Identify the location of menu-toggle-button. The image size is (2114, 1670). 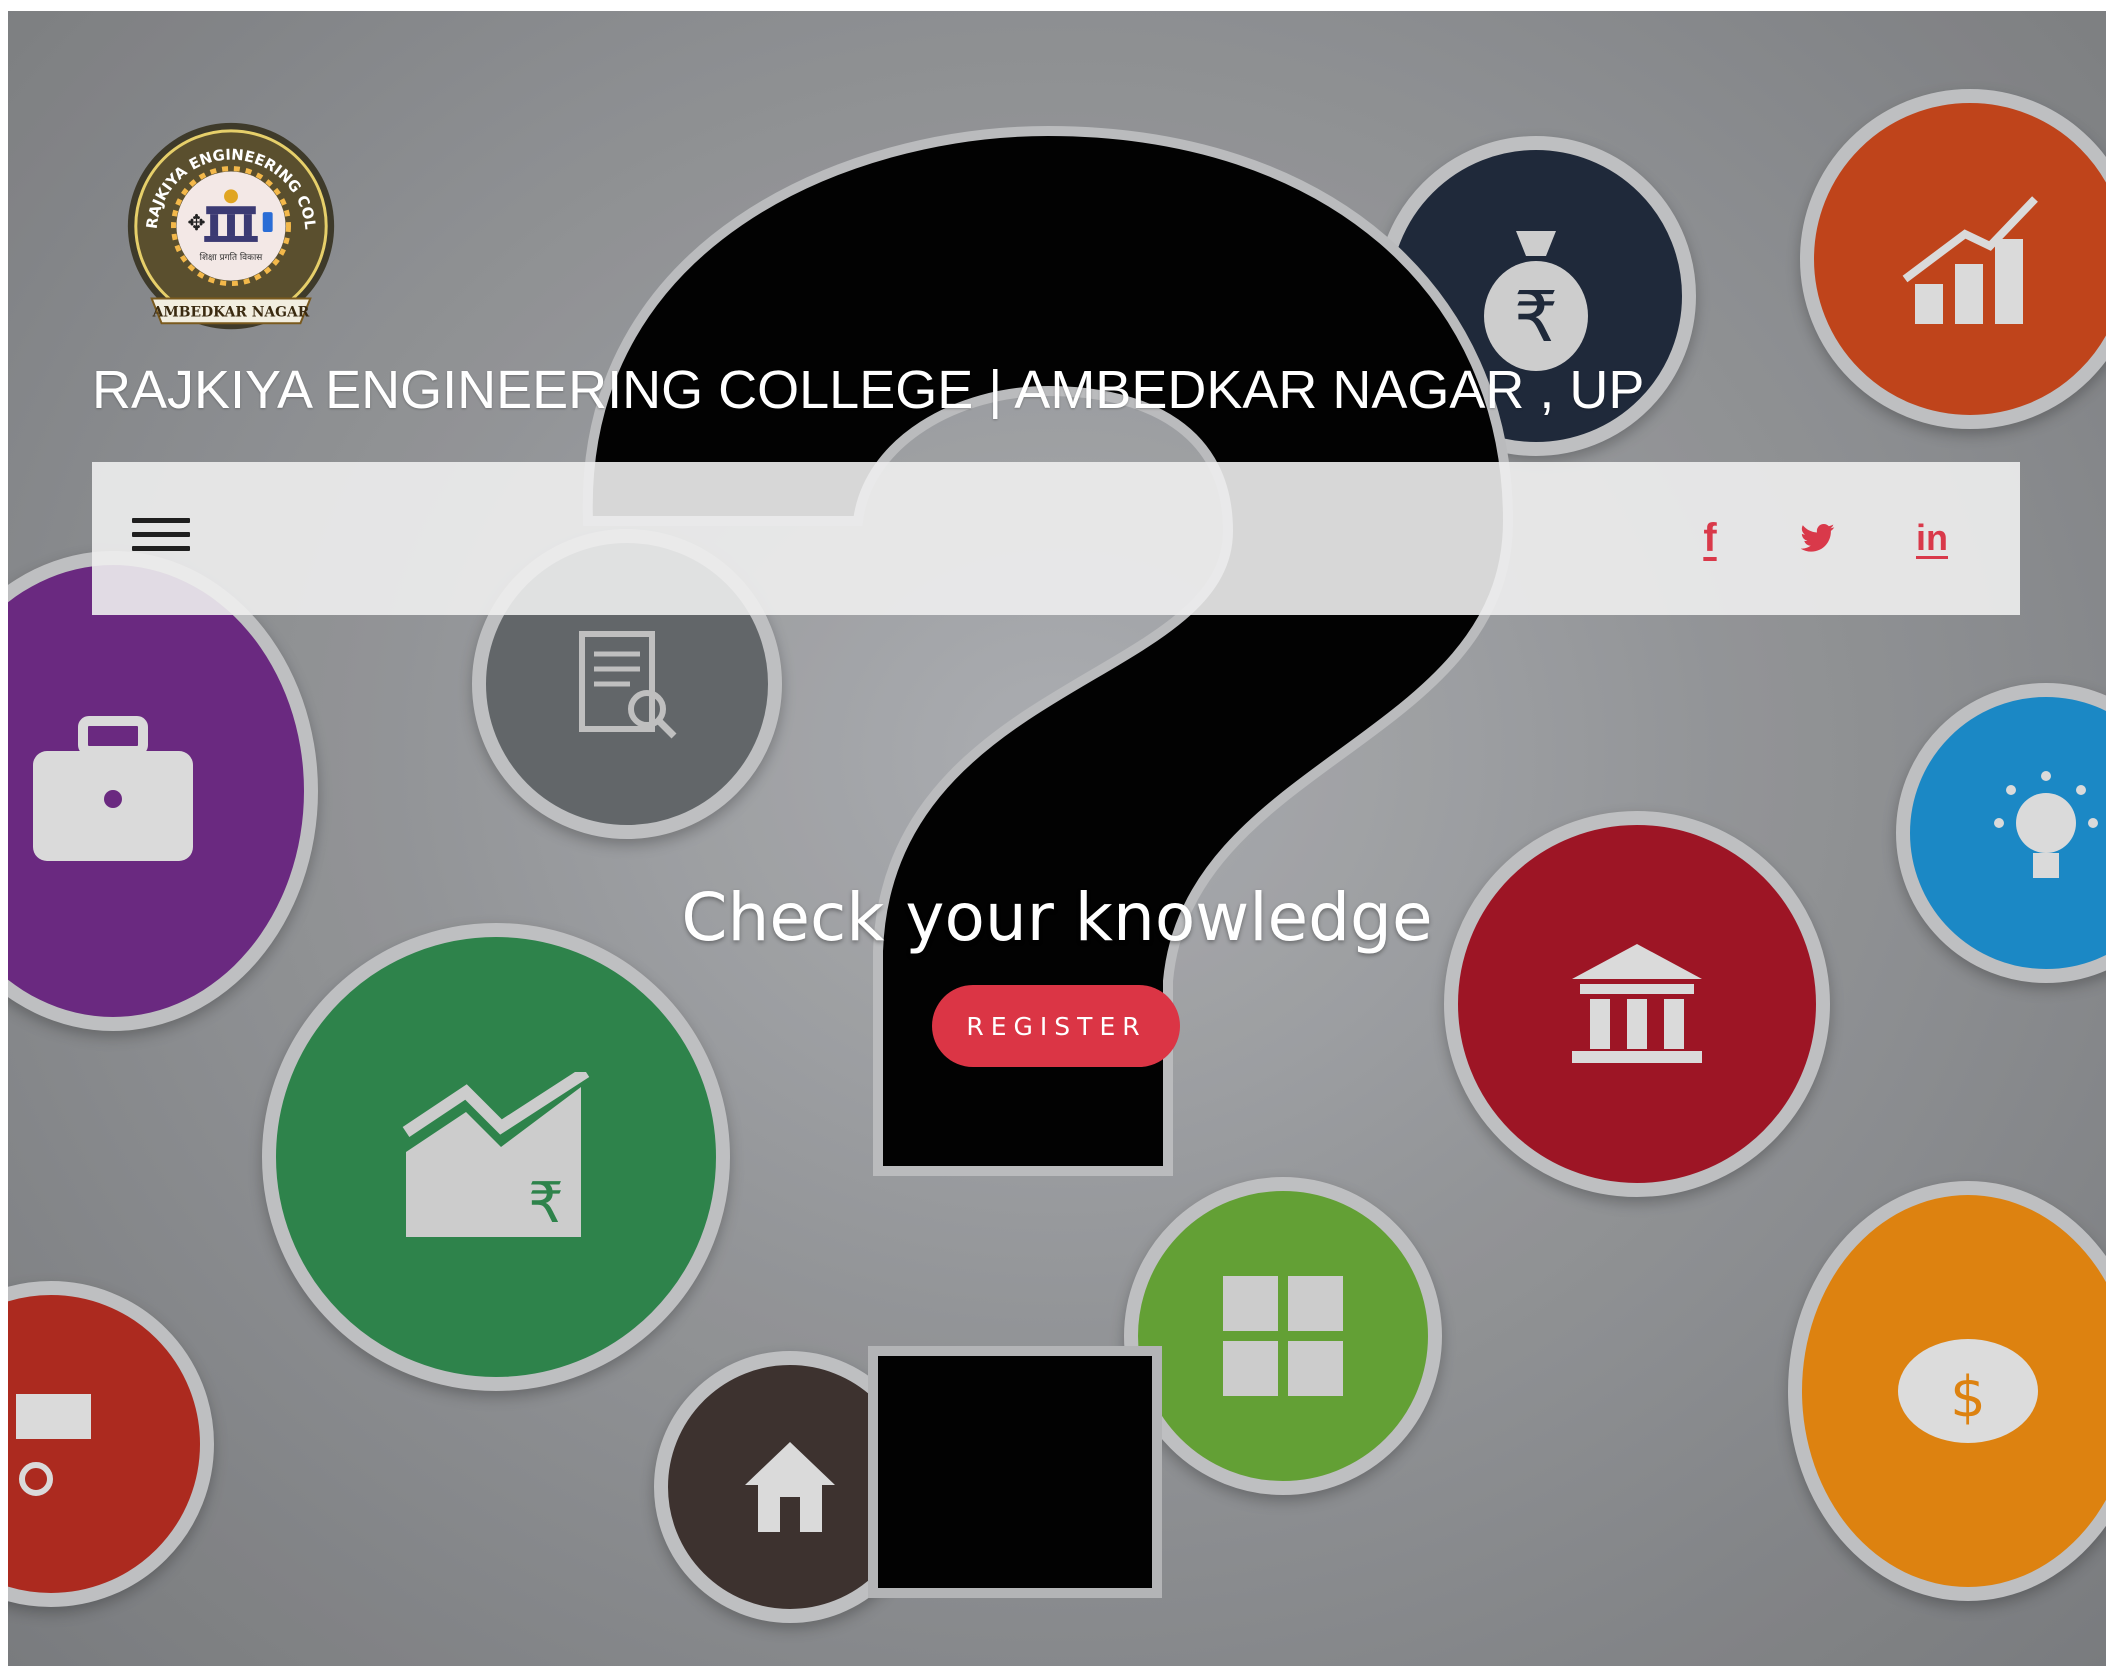
(161, 541).